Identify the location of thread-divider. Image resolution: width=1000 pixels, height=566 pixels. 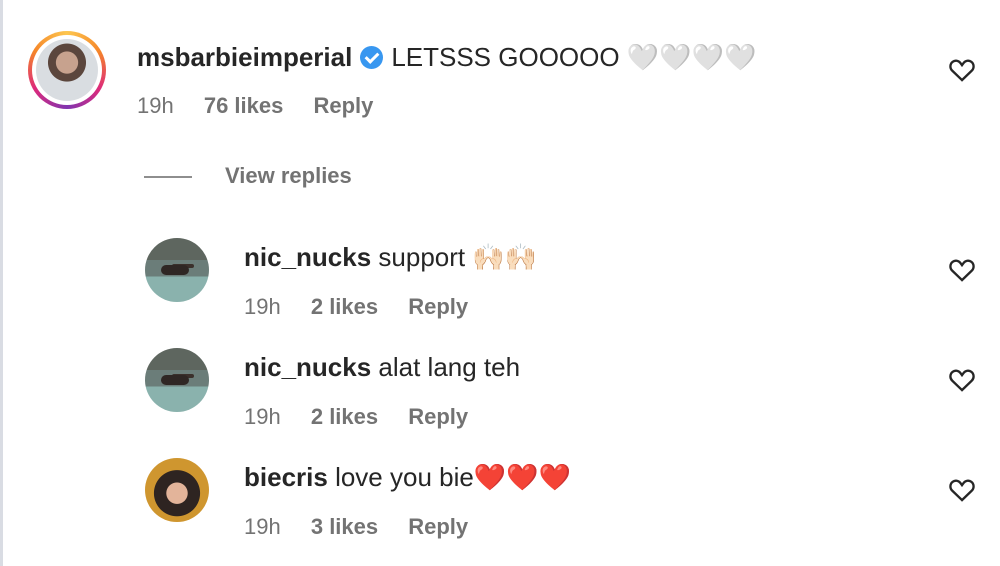
(168, 177).